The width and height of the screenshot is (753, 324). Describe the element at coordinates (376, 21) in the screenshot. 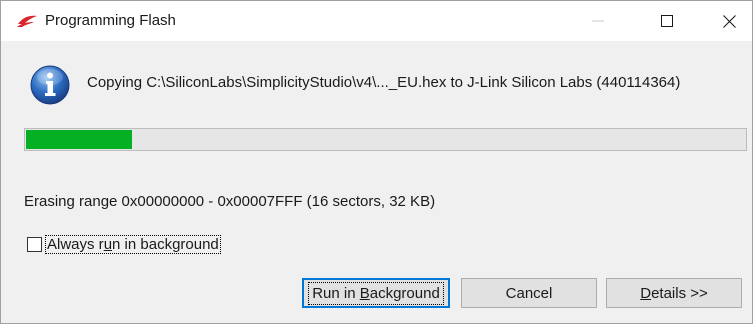

I see `title-bar: Programming Flash` at that location.